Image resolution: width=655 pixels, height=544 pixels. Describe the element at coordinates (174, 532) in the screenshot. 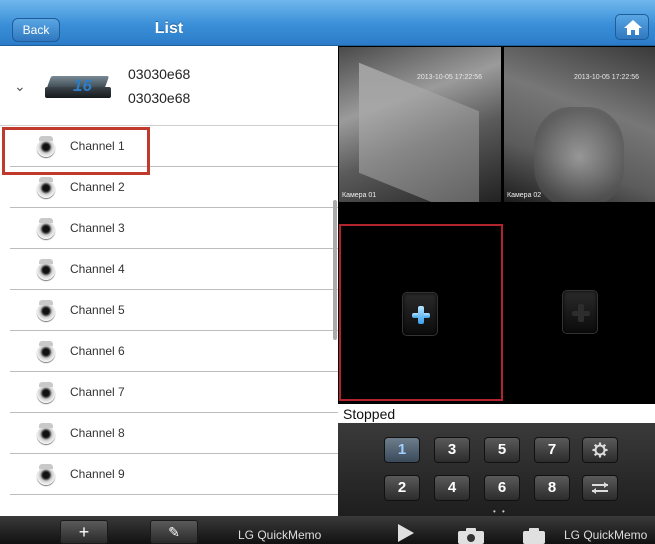

I see `edit-button: ✎` at that location.